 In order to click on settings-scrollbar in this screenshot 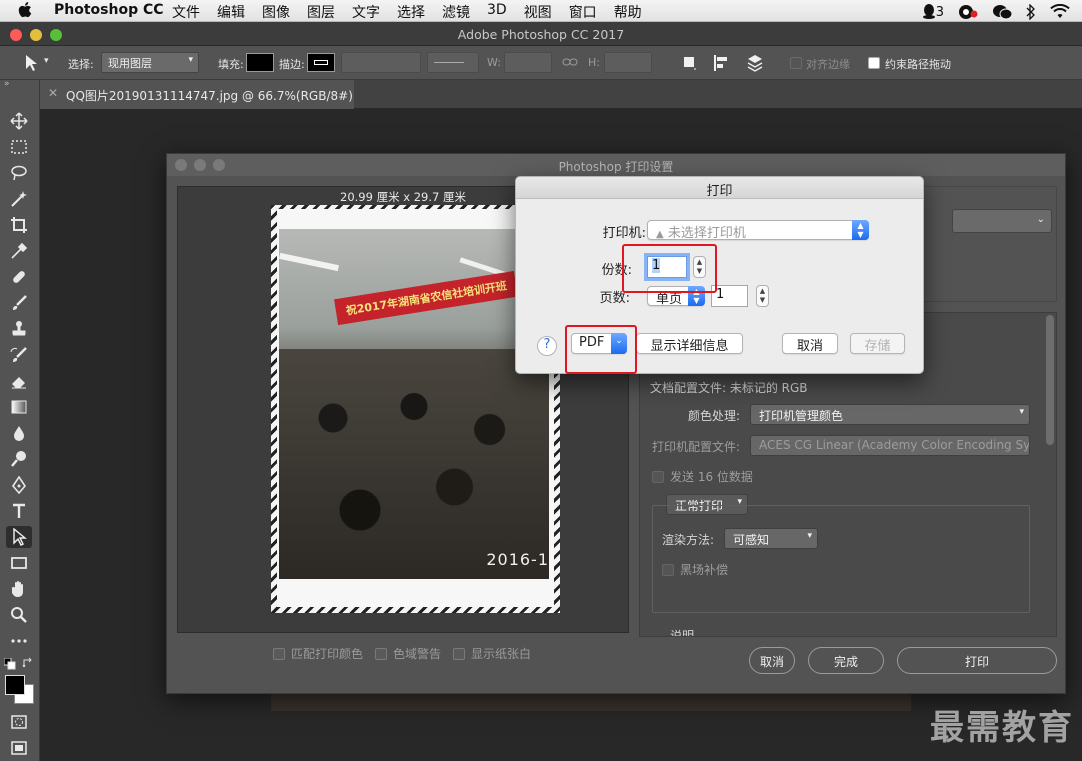, I will do `click(1050, 380)`.